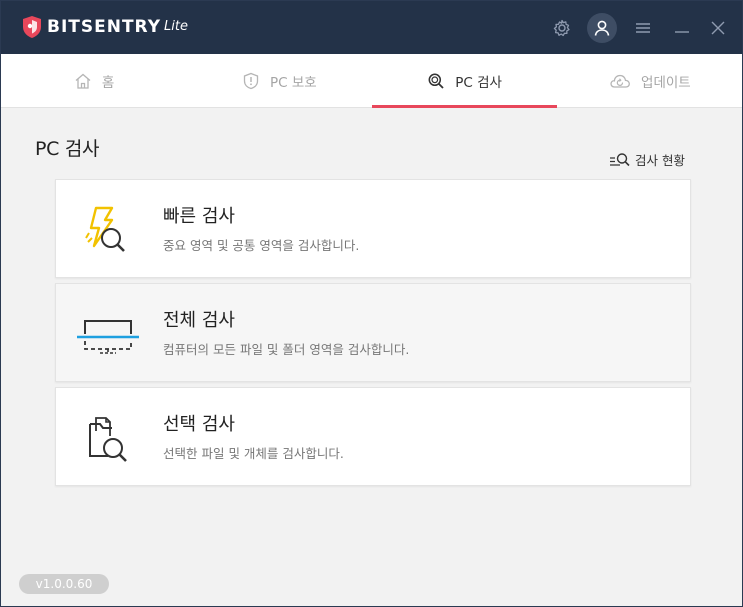  Describe the element at coordinates (602, 28) in the screenshot. I see `user-icon` at that location.